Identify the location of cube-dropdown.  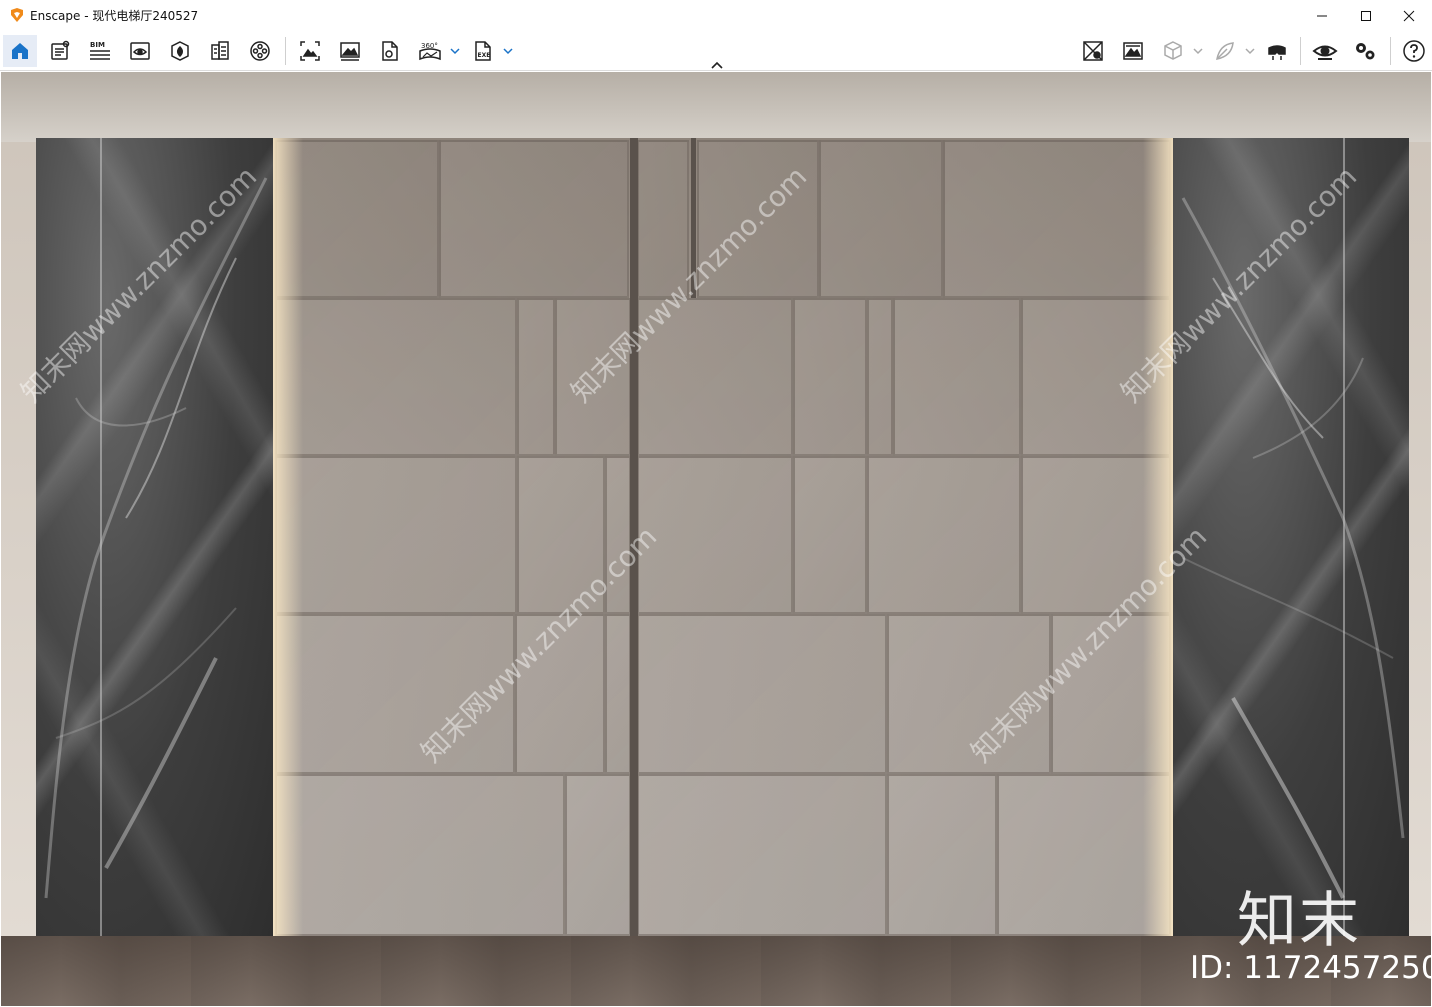
(1198, 51).